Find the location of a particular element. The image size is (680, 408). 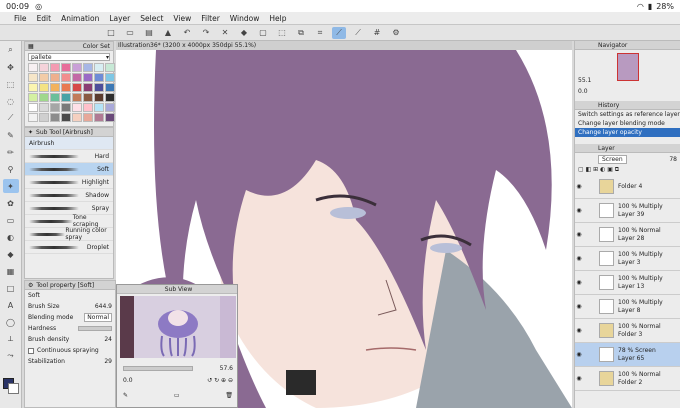

figure-tool-icon: □ is located at coordinates (11, 288).